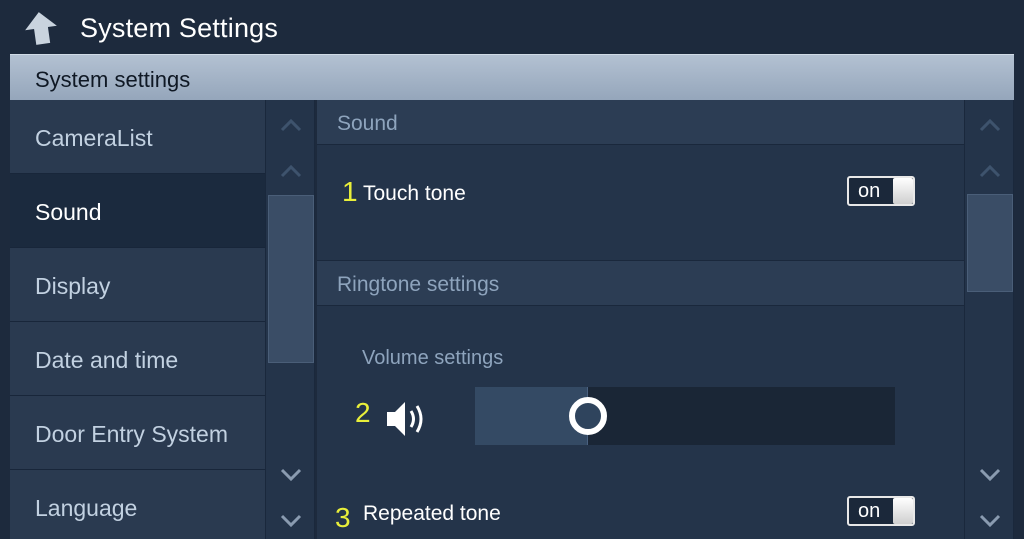  What do you see at coordinates (107, 360) in the screenshot?
I see `sidebar-item-label: Date and time` at bounding box center [107, 360].